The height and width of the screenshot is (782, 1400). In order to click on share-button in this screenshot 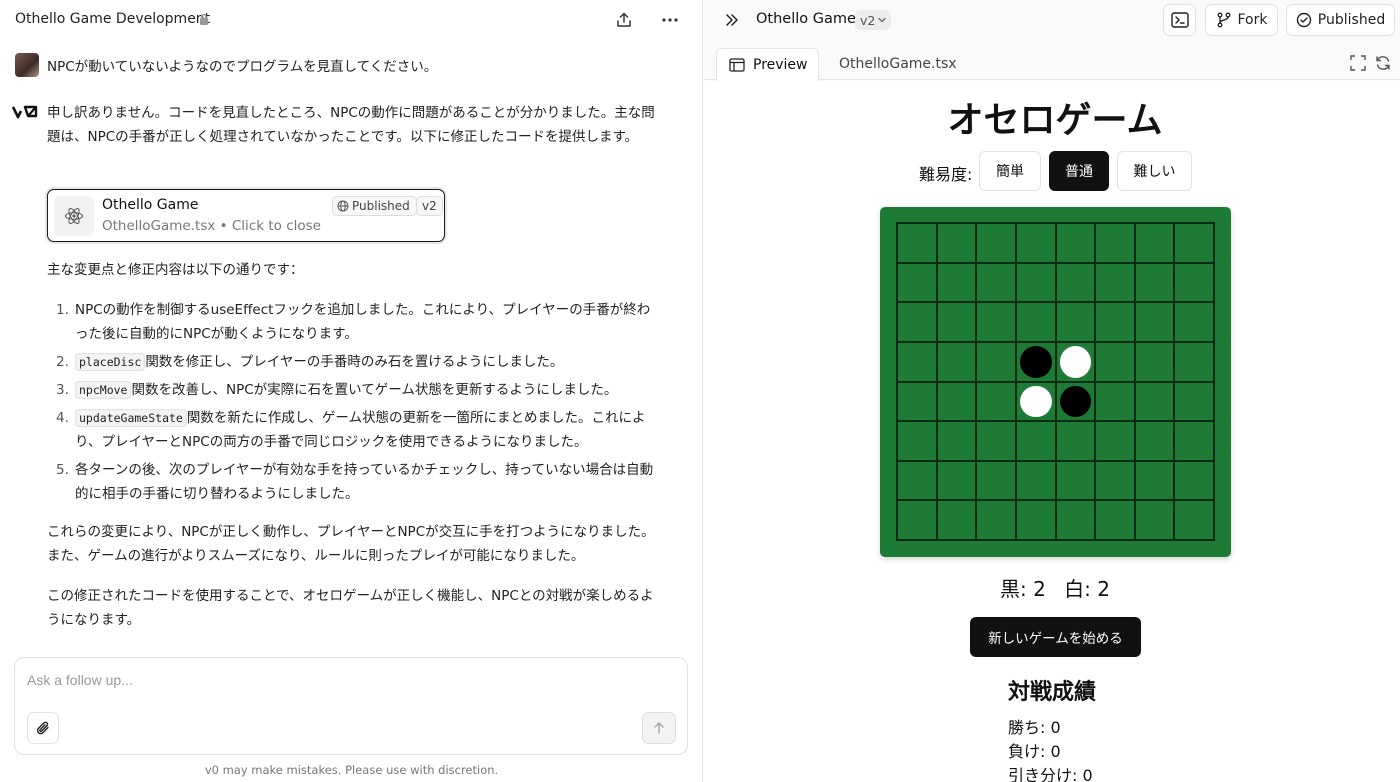, I will do `click(624, 20)`.